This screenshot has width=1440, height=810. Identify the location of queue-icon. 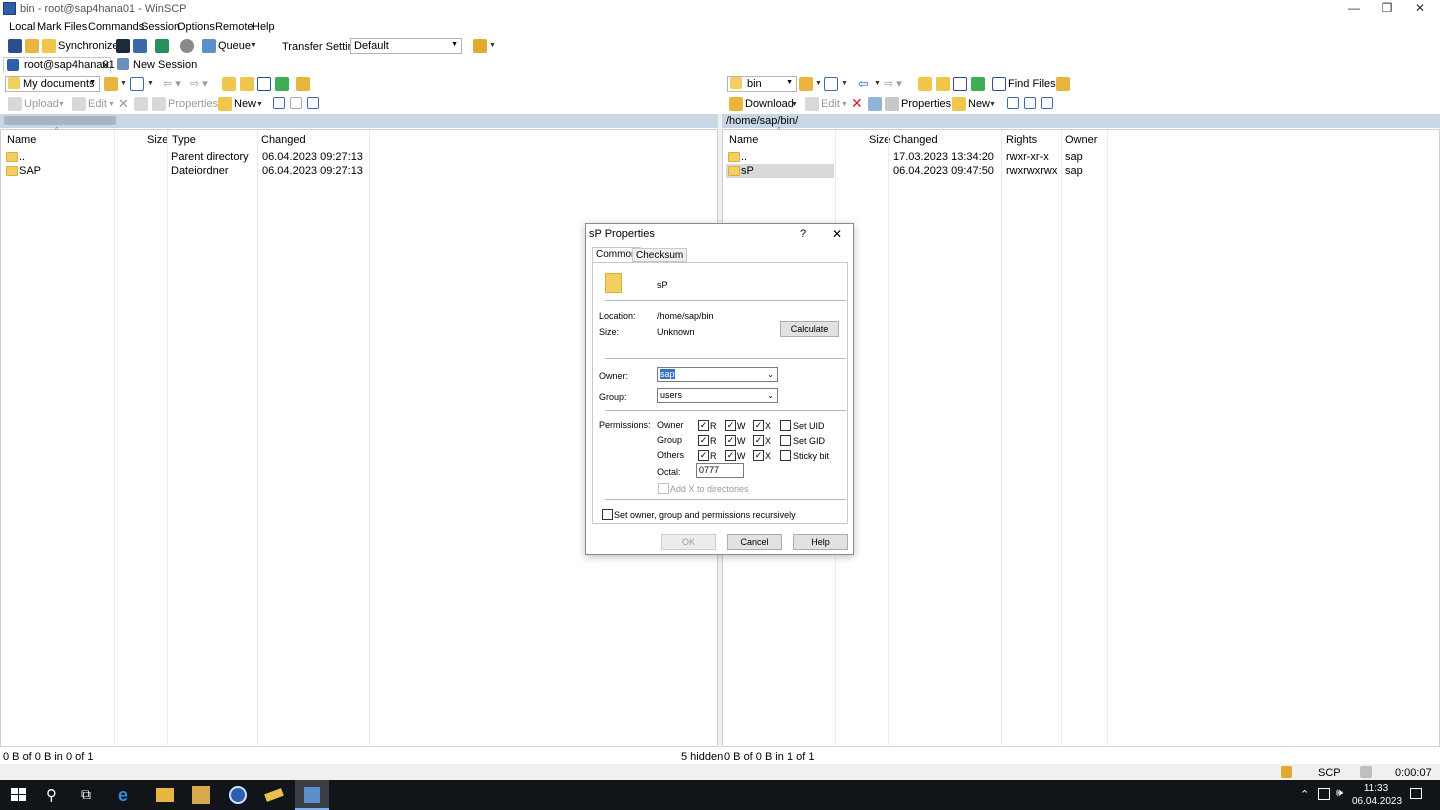
(209, 46).